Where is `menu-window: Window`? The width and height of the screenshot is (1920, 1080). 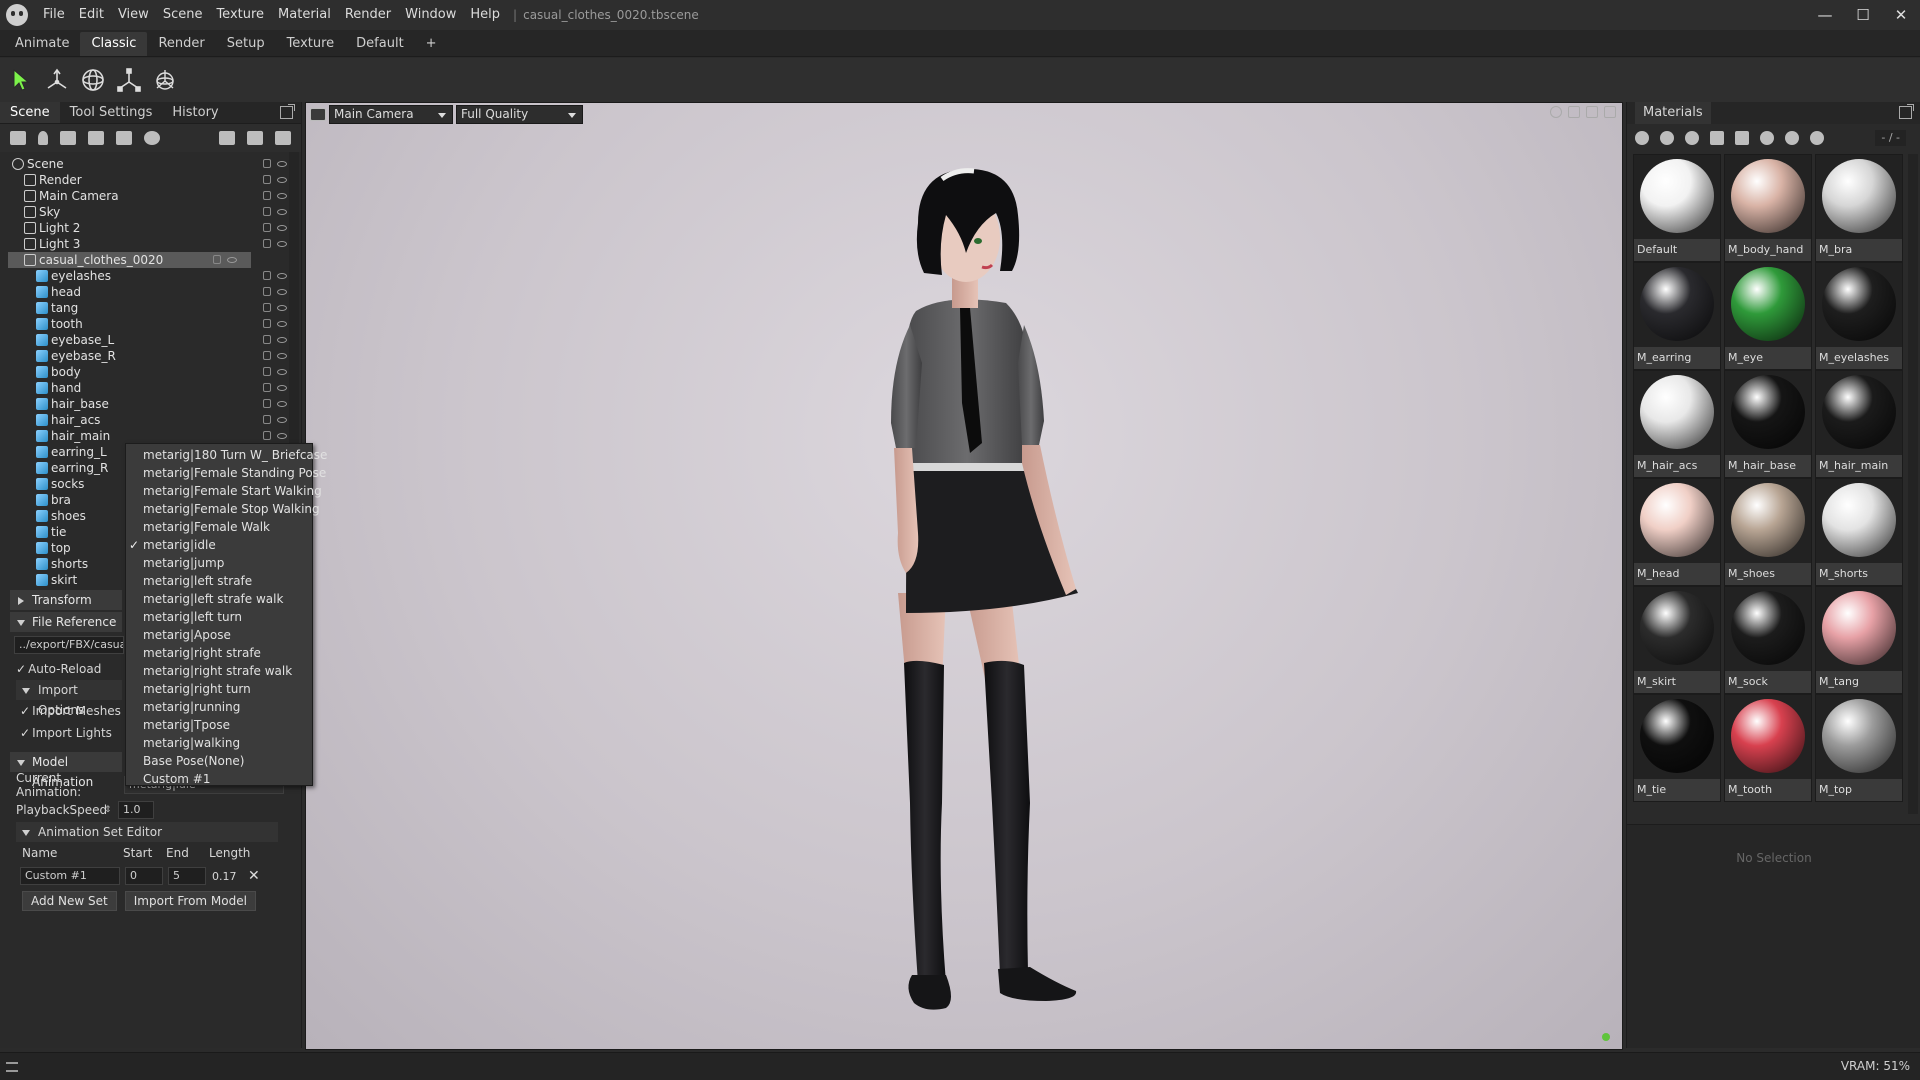 menu-window: Window is located at coordinates (430, 15).